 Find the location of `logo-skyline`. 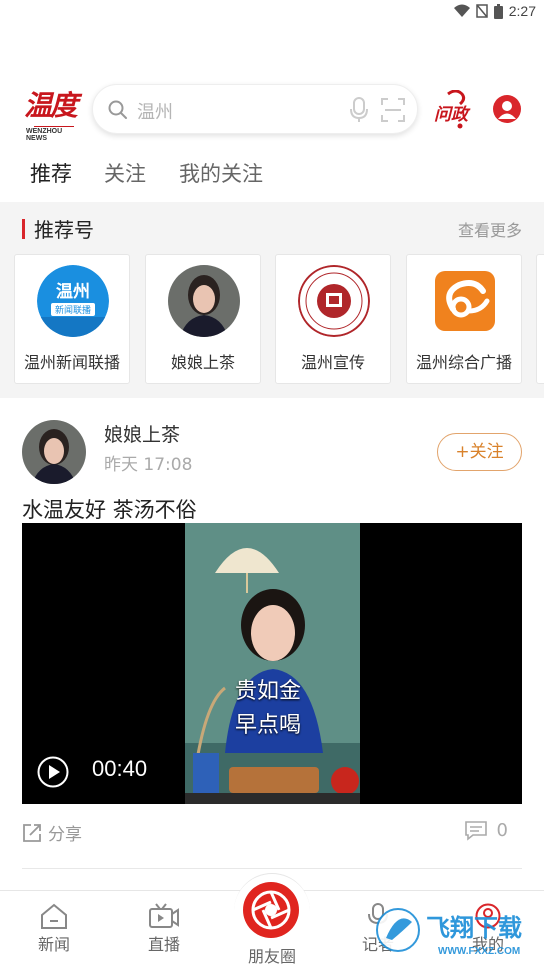

logo-skyline is located at coordinates (54, 123).